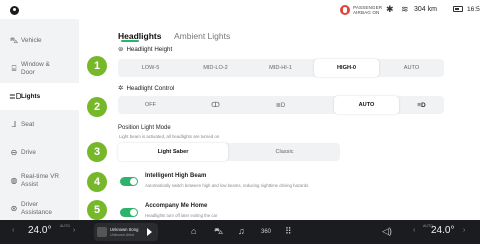 This screenshot has height=244, width=480. Describe the element at coordinates (74, 230) in the screenshot. I see `temp-left-increase-icon: ›` at that location.